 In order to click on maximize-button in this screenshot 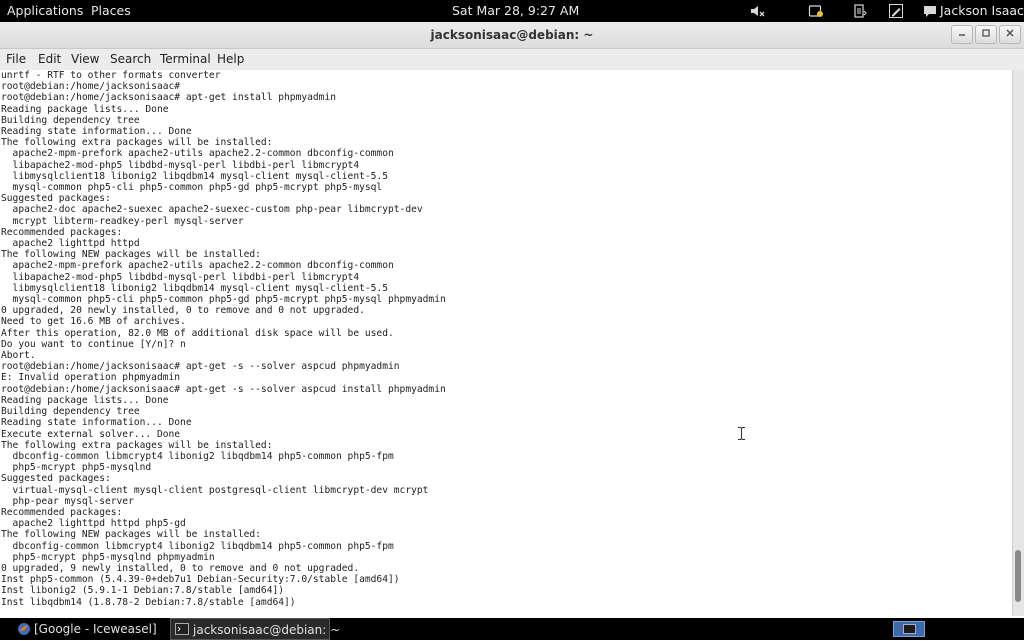, I will do `click(986, 34)`.